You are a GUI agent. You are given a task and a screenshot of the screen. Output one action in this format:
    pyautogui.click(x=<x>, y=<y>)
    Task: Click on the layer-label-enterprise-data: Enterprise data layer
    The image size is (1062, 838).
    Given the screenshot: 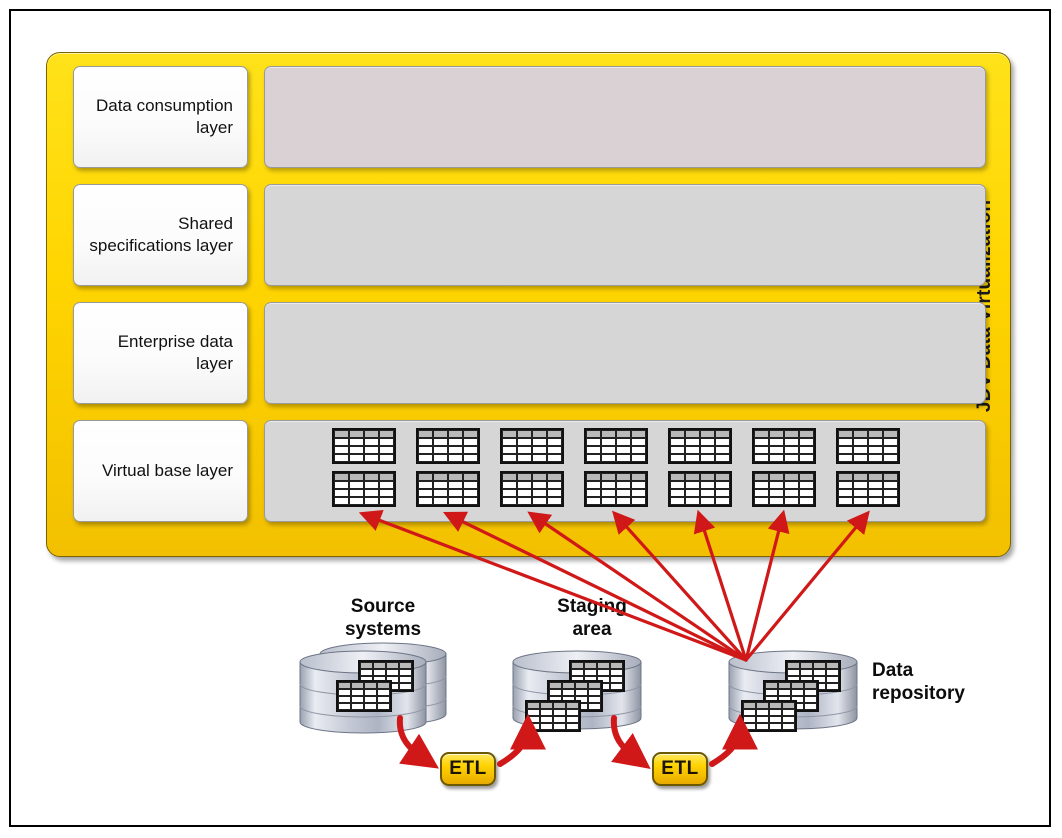 What is the action you would take?
    pyautogui.click(x=160, y=353)
    